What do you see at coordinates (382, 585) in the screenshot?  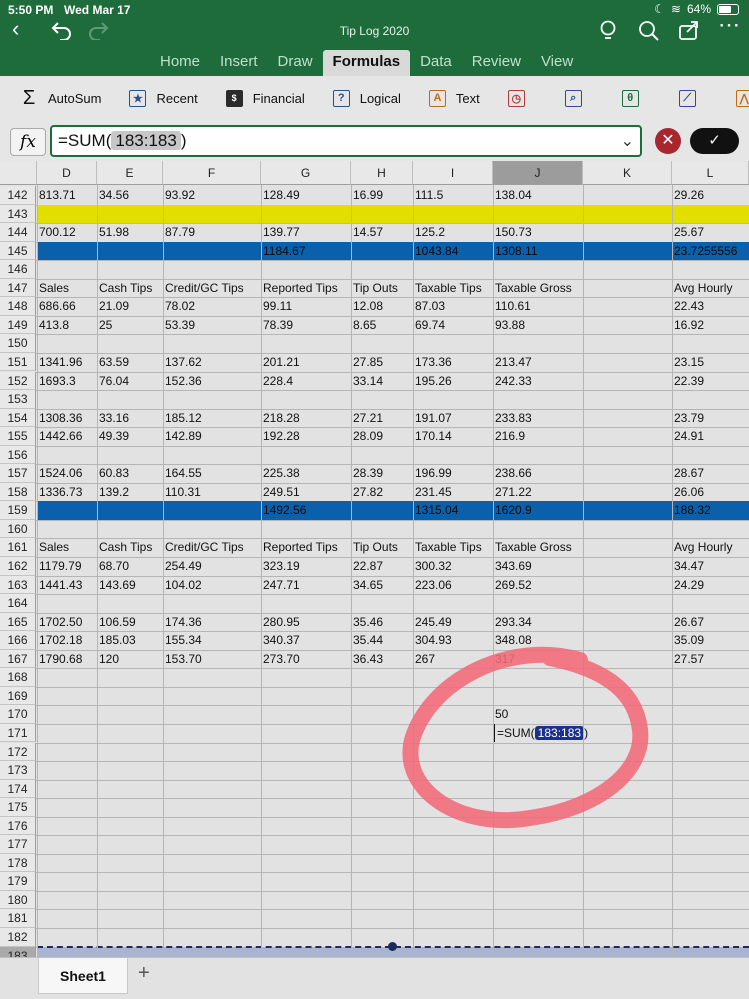 I see `cell: 34.65` at bounding box center [382, 585].